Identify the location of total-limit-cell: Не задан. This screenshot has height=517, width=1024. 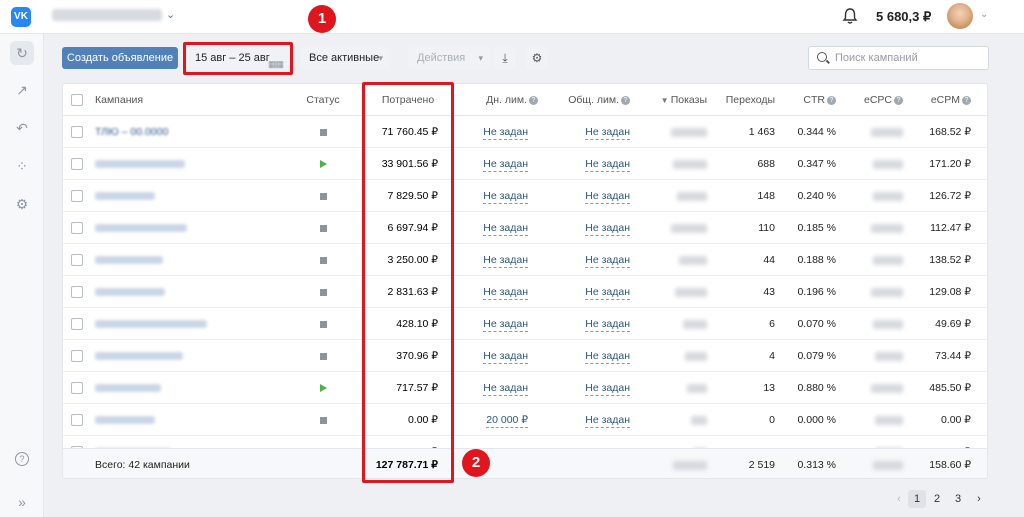
(589, 164).